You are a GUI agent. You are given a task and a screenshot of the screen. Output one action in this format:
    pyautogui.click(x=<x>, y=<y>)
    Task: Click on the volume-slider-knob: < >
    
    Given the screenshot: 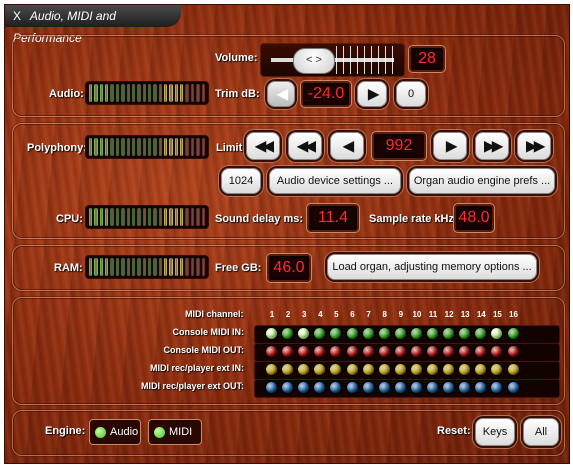 What is the action you would take?
    pyautogui.click(x=314, y=61)
    